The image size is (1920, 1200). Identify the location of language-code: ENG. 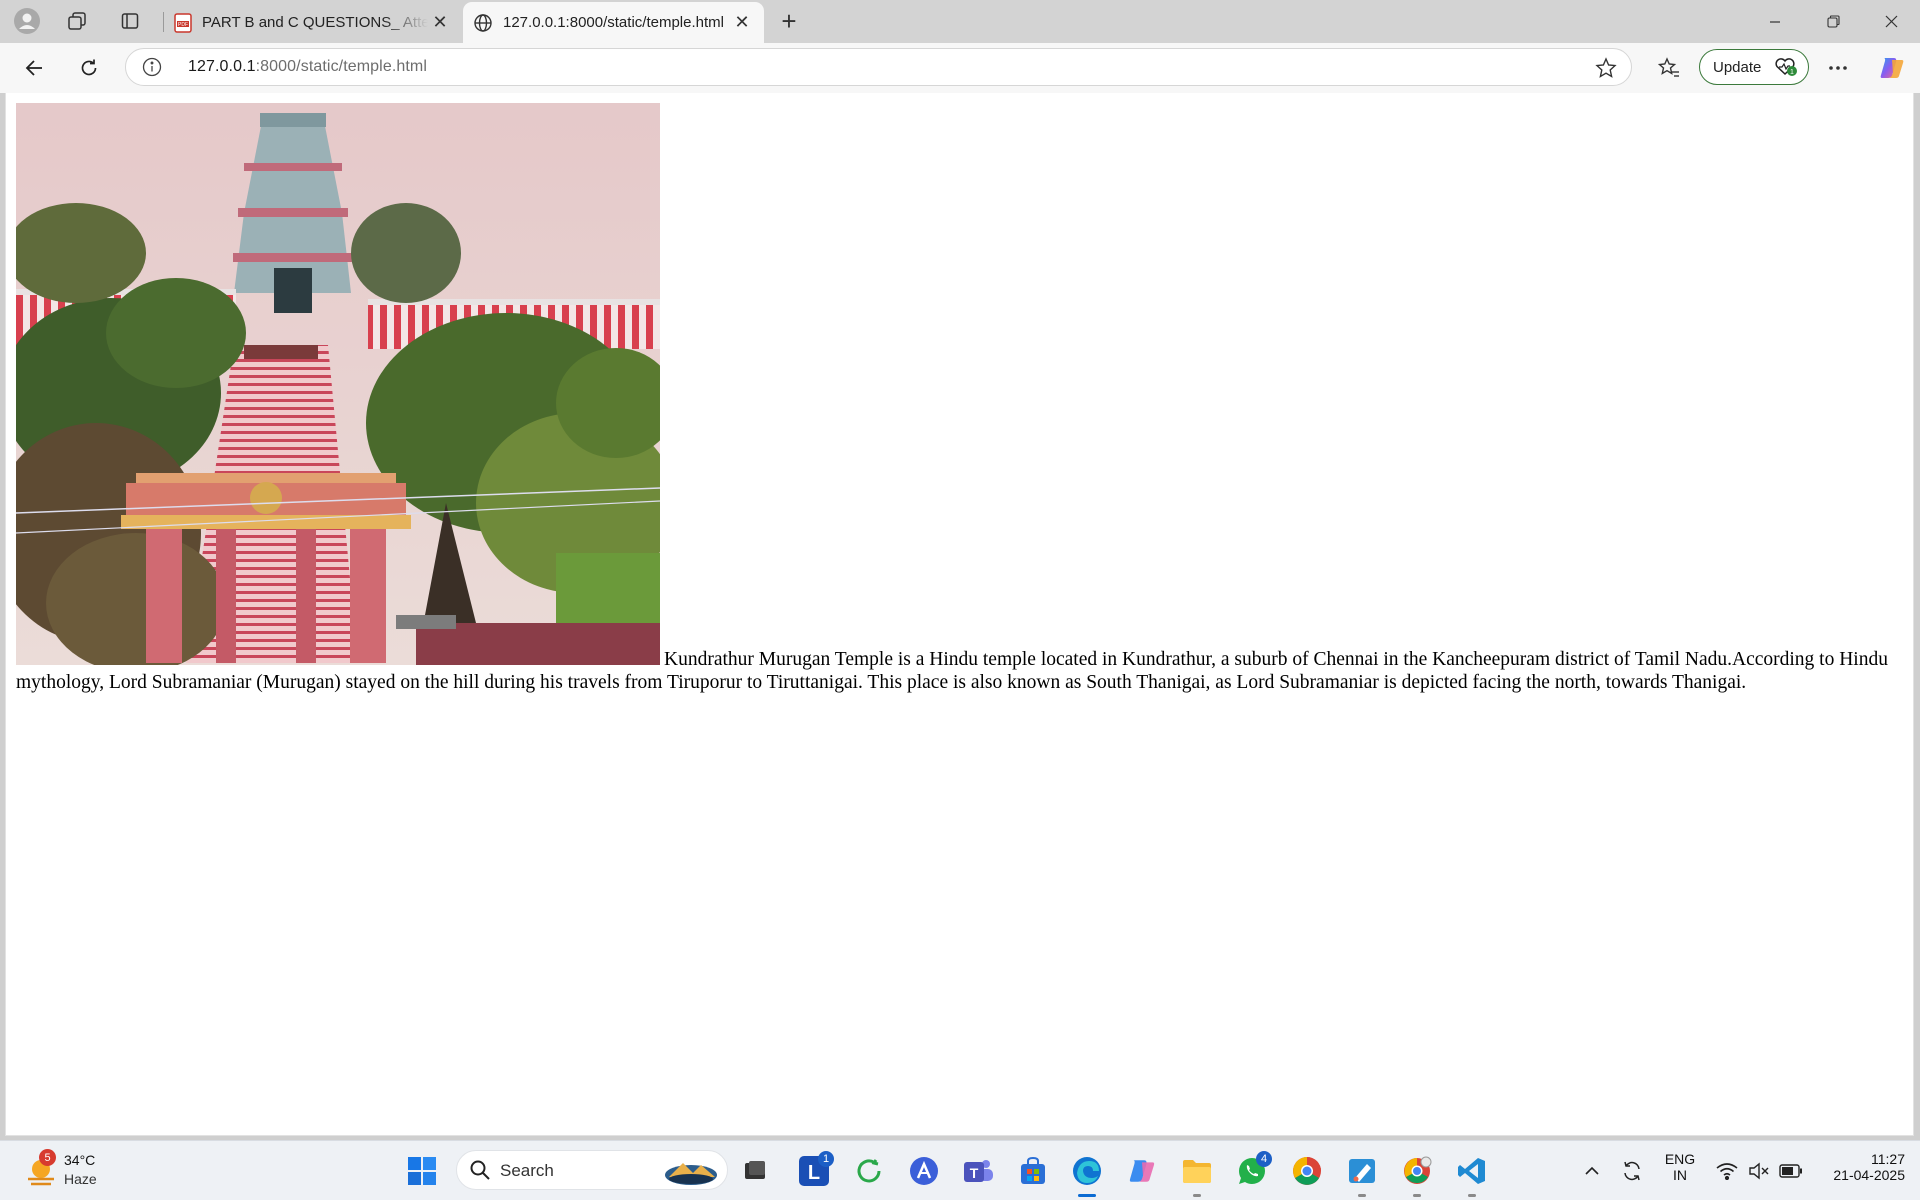
(1680, 1159).